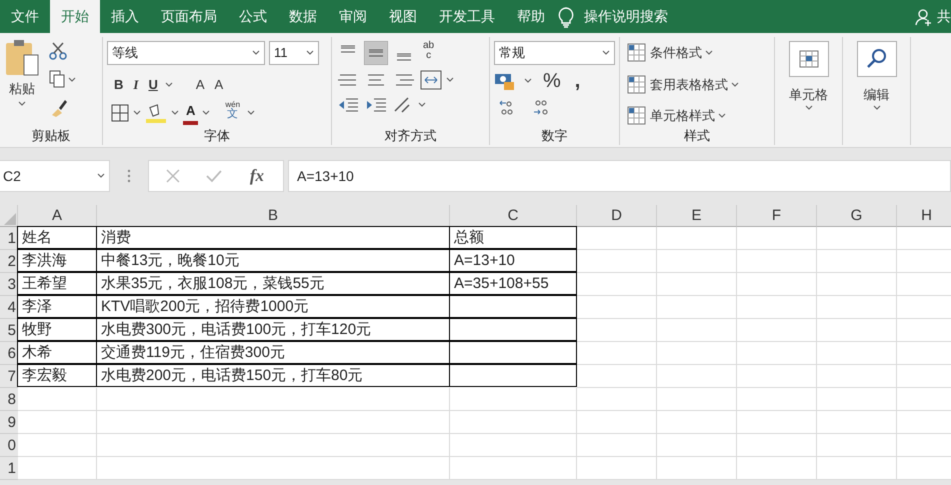  Describe the element at coordinates (924, 17) in the screenshot. I see `share-person-icon` at that location.